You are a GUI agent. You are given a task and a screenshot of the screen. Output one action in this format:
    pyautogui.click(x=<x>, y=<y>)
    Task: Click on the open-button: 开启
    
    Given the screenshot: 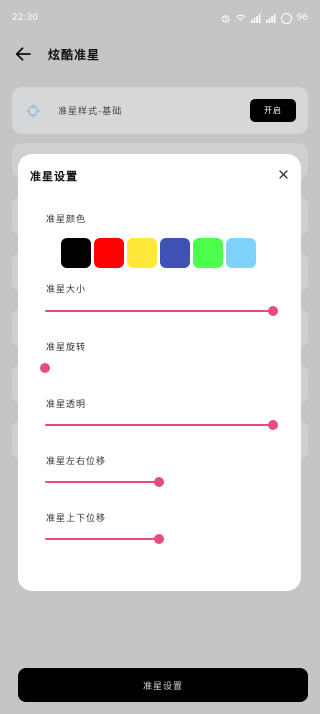 What is the action you would take?
    pyautogui.click(x=273, y=110)
    